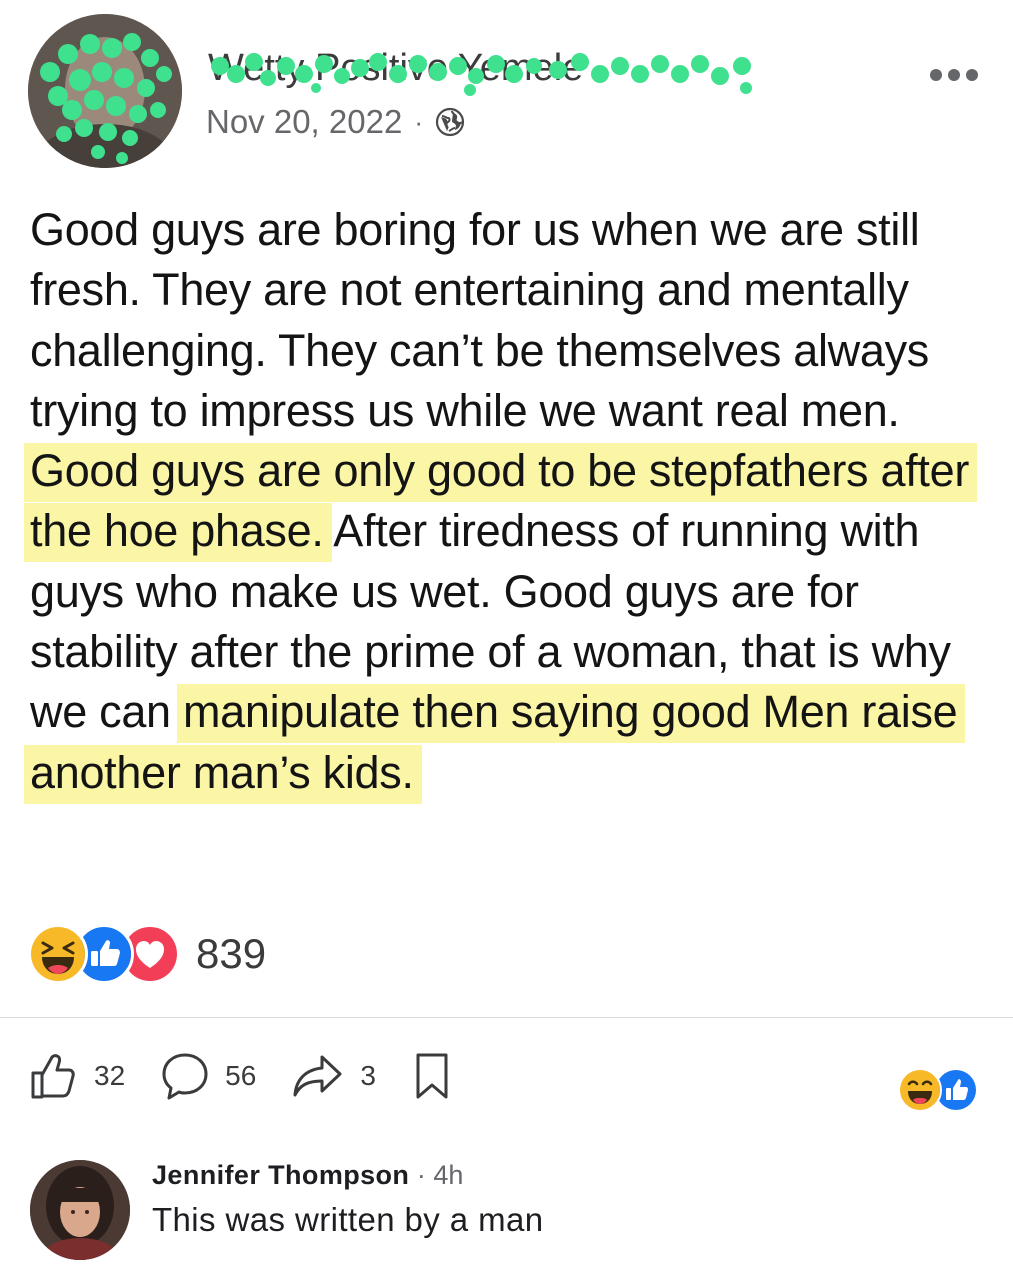 The width and height of the screenshot is (1013, 1280). I want to click on comment-button: 56, so click(208, 1076).